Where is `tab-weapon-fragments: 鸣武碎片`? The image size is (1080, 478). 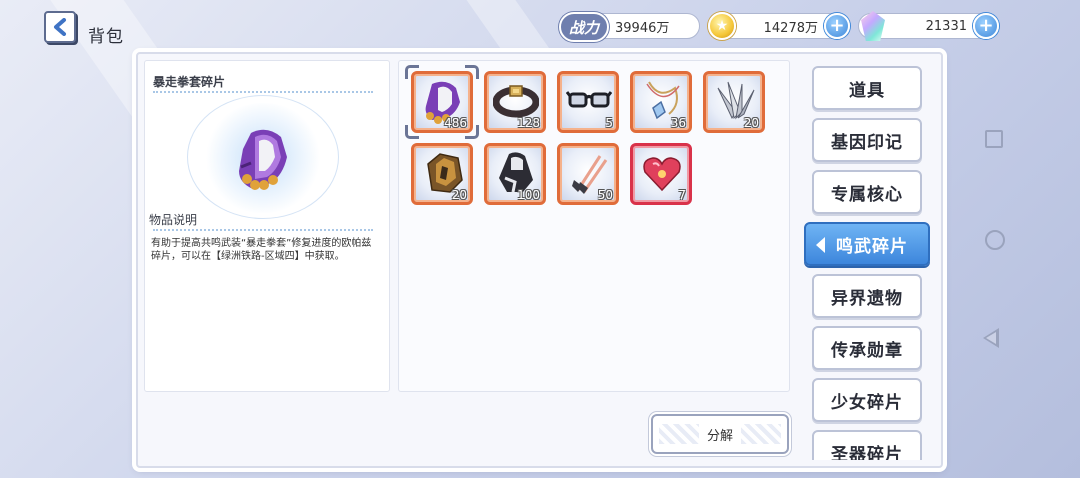
tab-weapon-fragments: 鸣武碎片 is located at coordinates (867, 244).